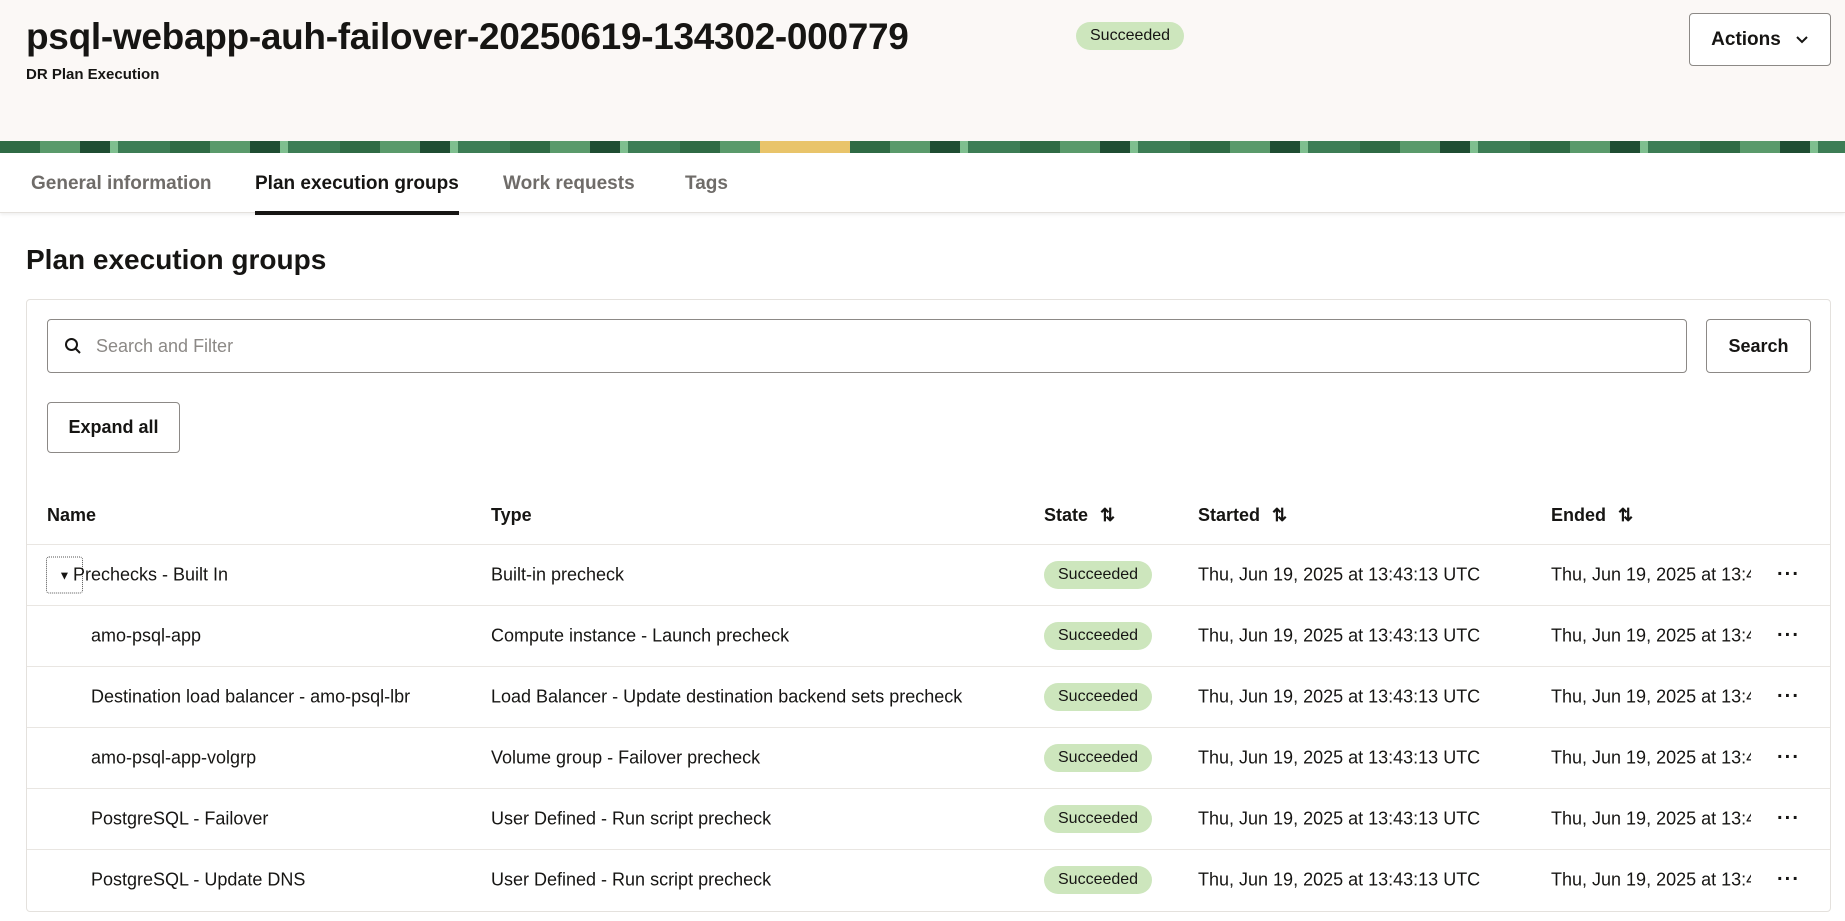 The width and height of the screenshot is (1845, 921). Describe the element at coordinates (1579, 515) in the screenshot. I see `column-label: Ended` at that location.